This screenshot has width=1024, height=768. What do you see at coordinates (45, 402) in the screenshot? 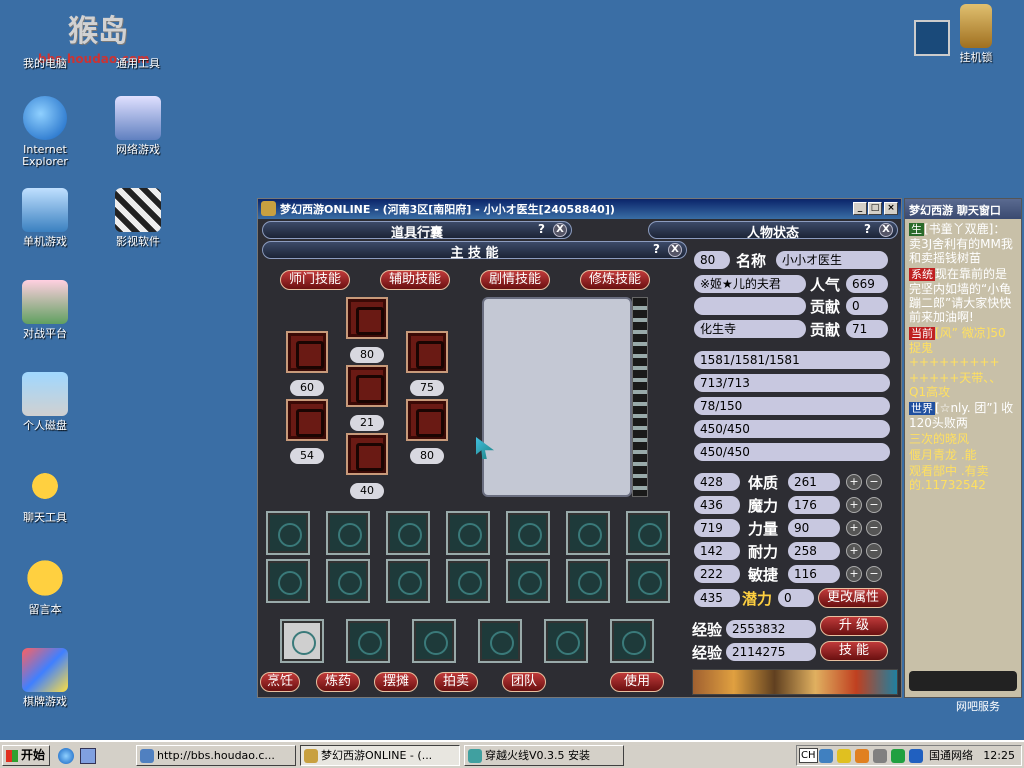
I see `desktop-icon-personal-disk: 个人磁盘` at bounding box center [45, 402].